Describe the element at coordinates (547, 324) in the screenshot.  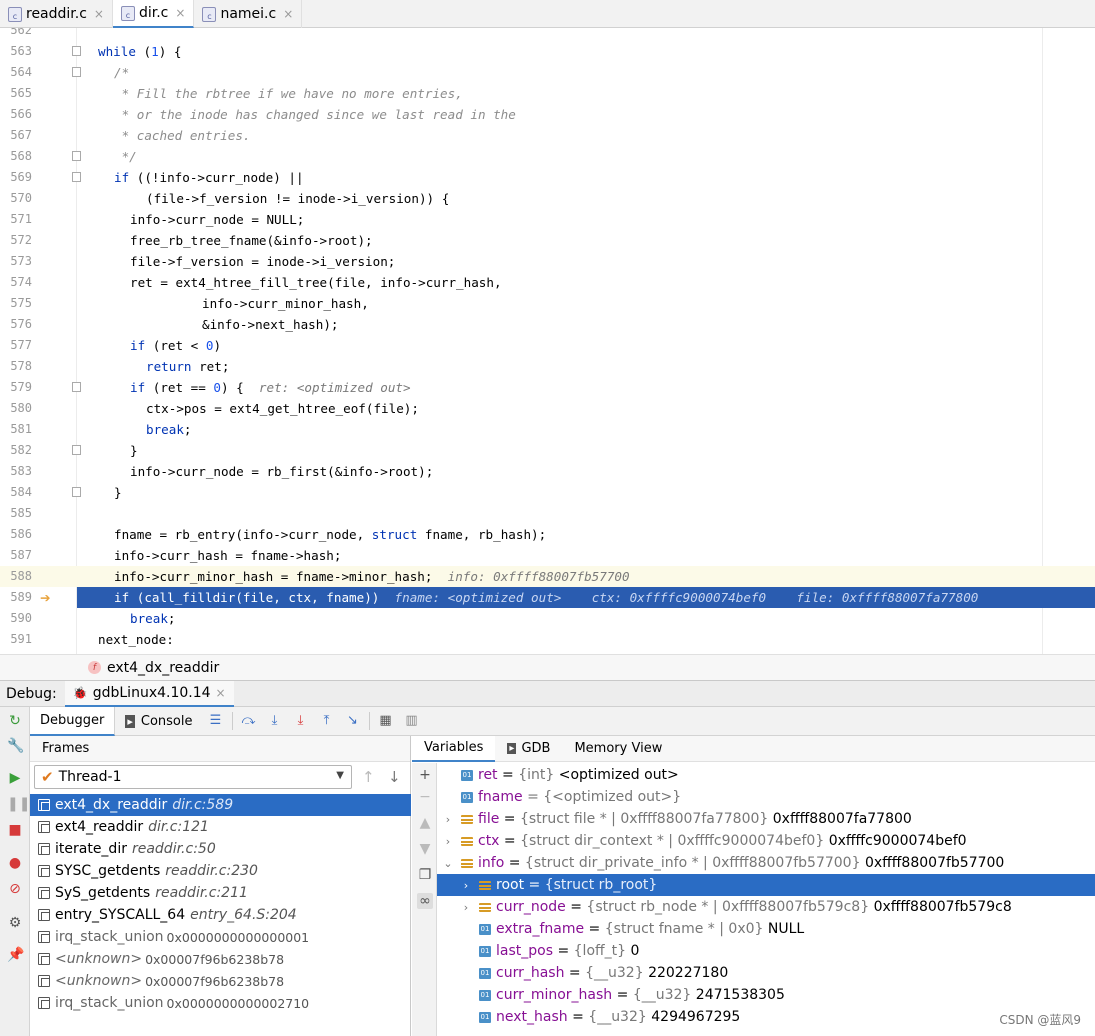
I see `code-line: 576 &info->next_hash);` at that location.